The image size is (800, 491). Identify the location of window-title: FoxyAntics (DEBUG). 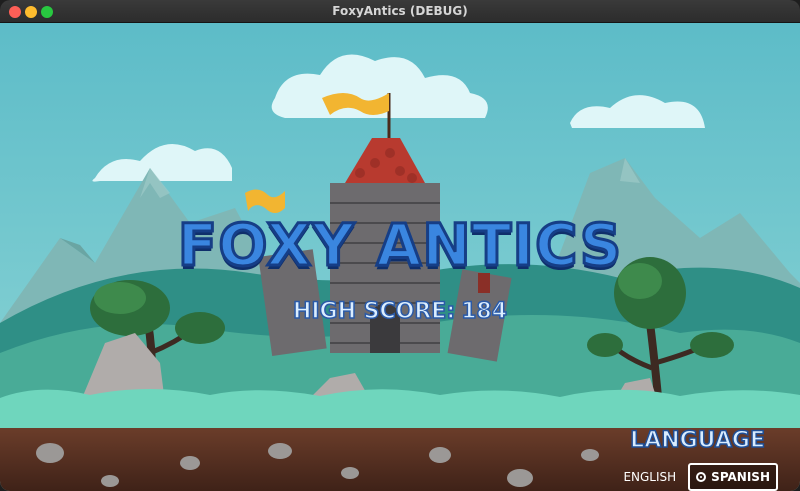
(400, 11).